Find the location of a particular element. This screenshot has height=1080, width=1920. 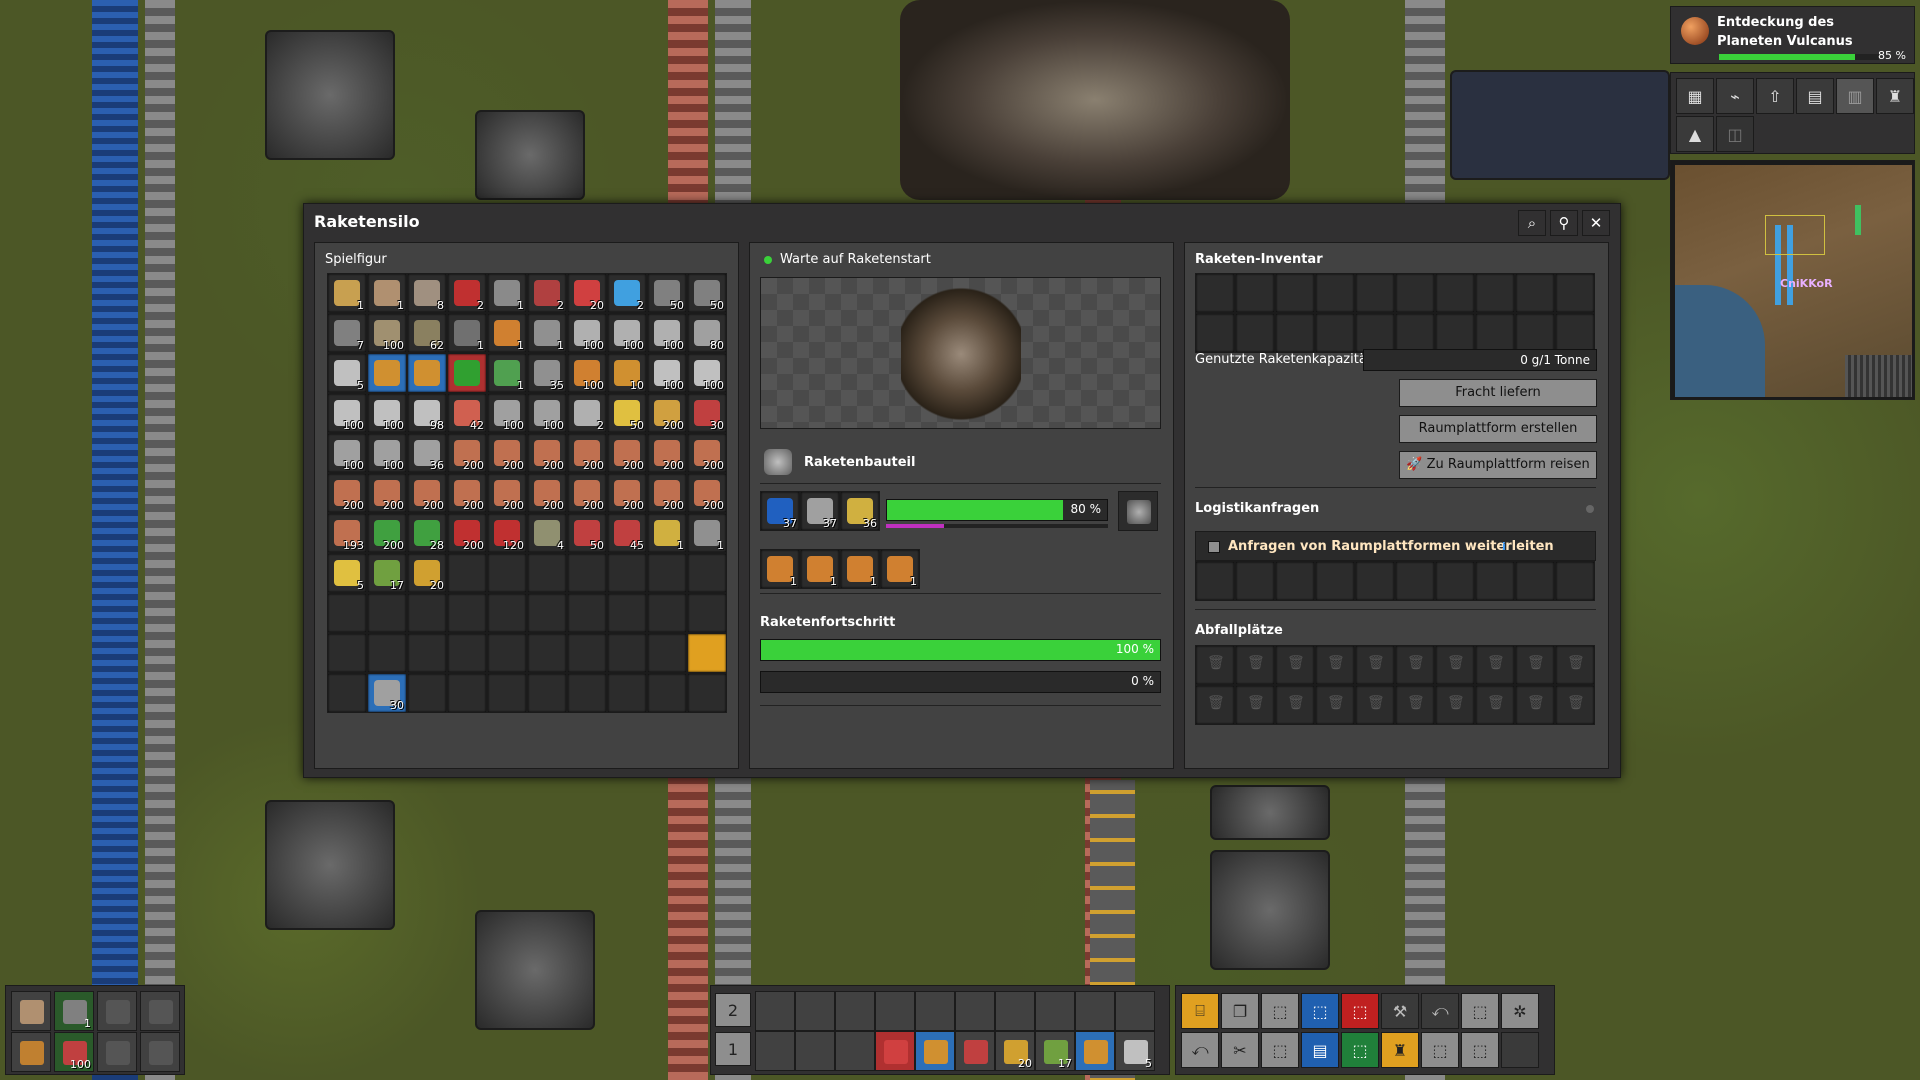

quickbar-slot: 17 is located at coordinates (1055, 1051).